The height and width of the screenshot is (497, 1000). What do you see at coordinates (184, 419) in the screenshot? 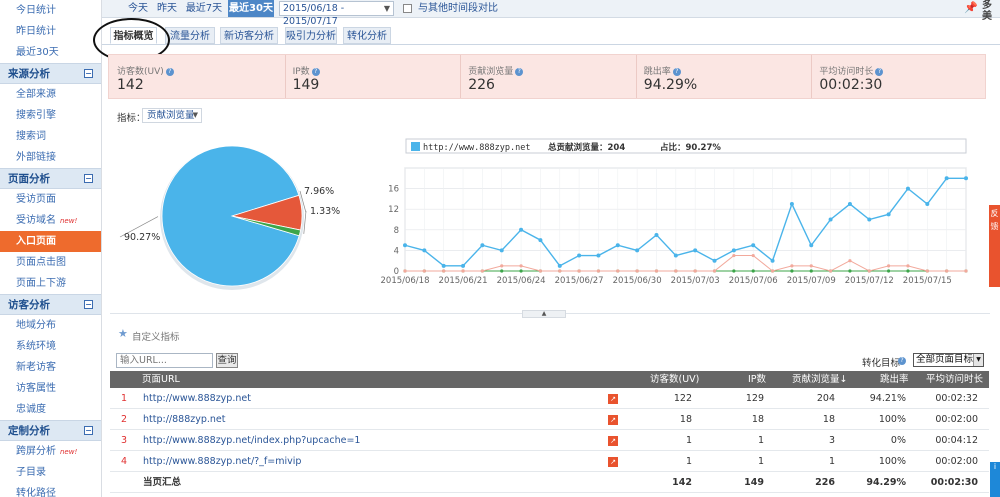
I see `row-url-link: http://888zyp.net` at bounding box center [184, 419].